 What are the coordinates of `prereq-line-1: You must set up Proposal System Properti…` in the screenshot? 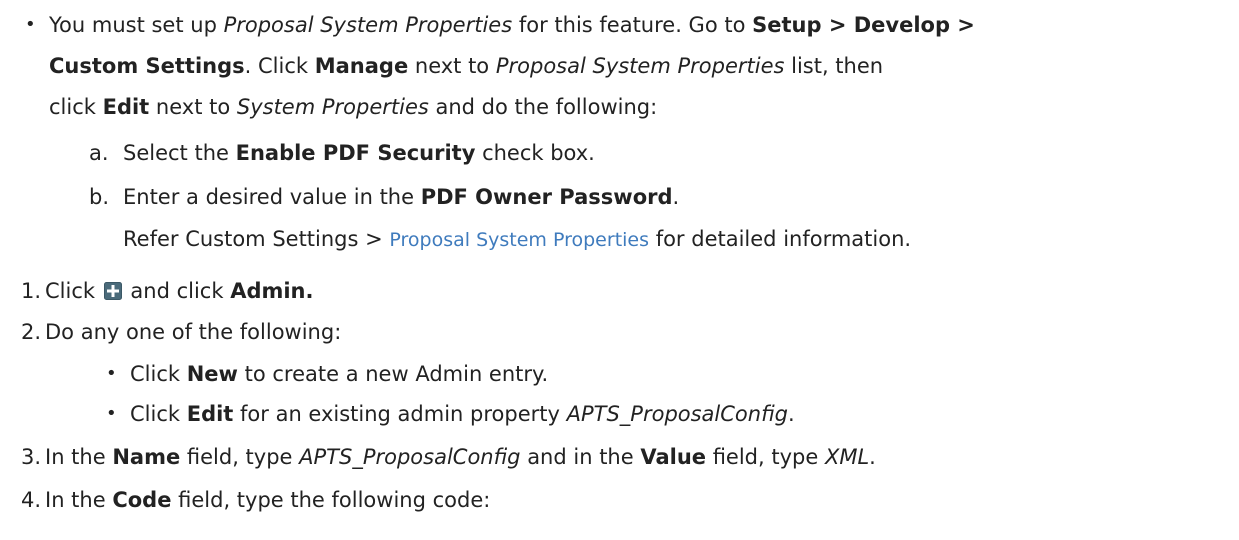 It's located at (512, 25).